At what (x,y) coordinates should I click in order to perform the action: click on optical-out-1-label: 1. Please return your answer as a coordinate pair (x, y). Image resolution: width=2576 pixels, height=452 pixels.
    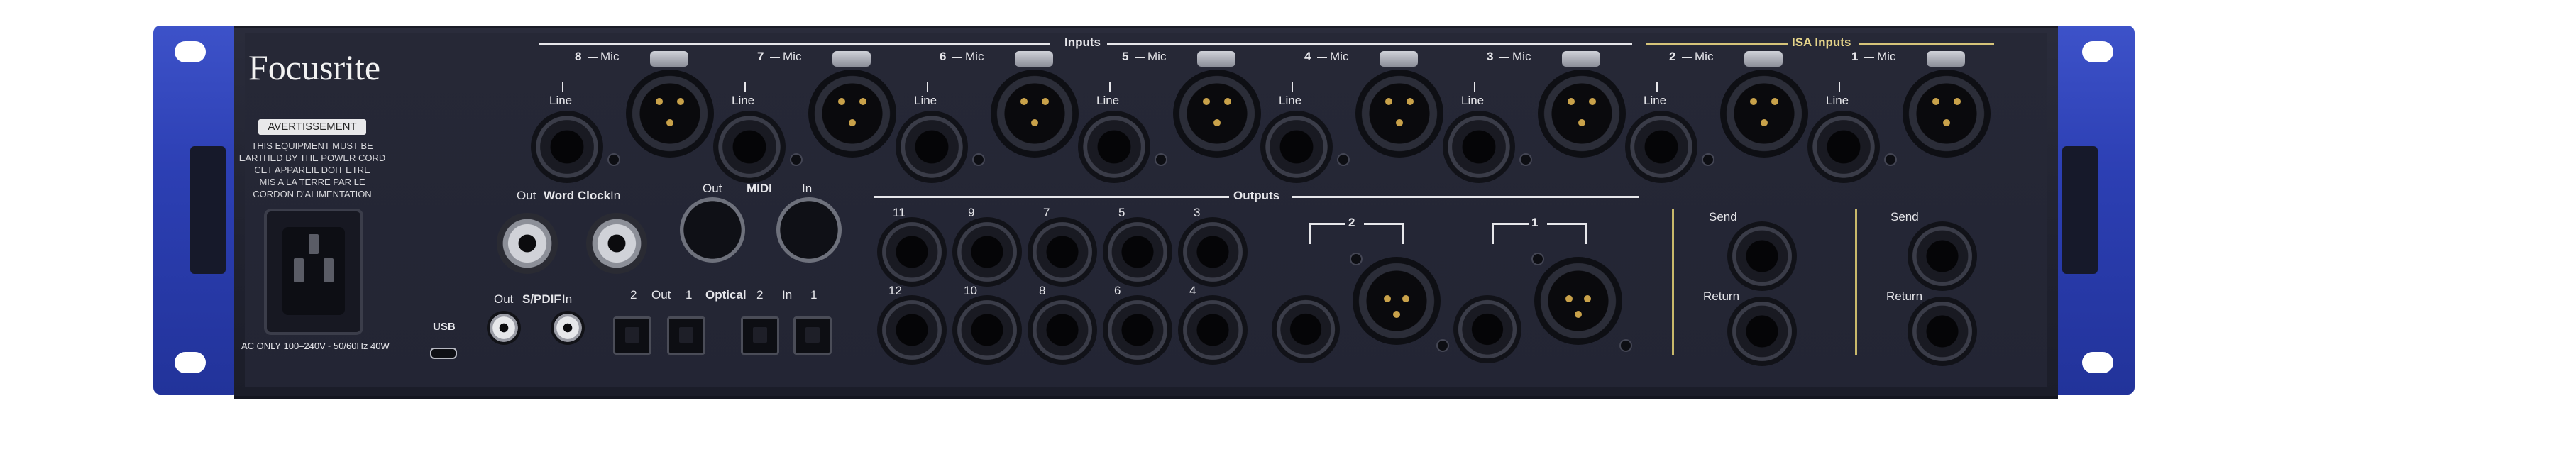
    Looking at the image, I should click on (689, 295).